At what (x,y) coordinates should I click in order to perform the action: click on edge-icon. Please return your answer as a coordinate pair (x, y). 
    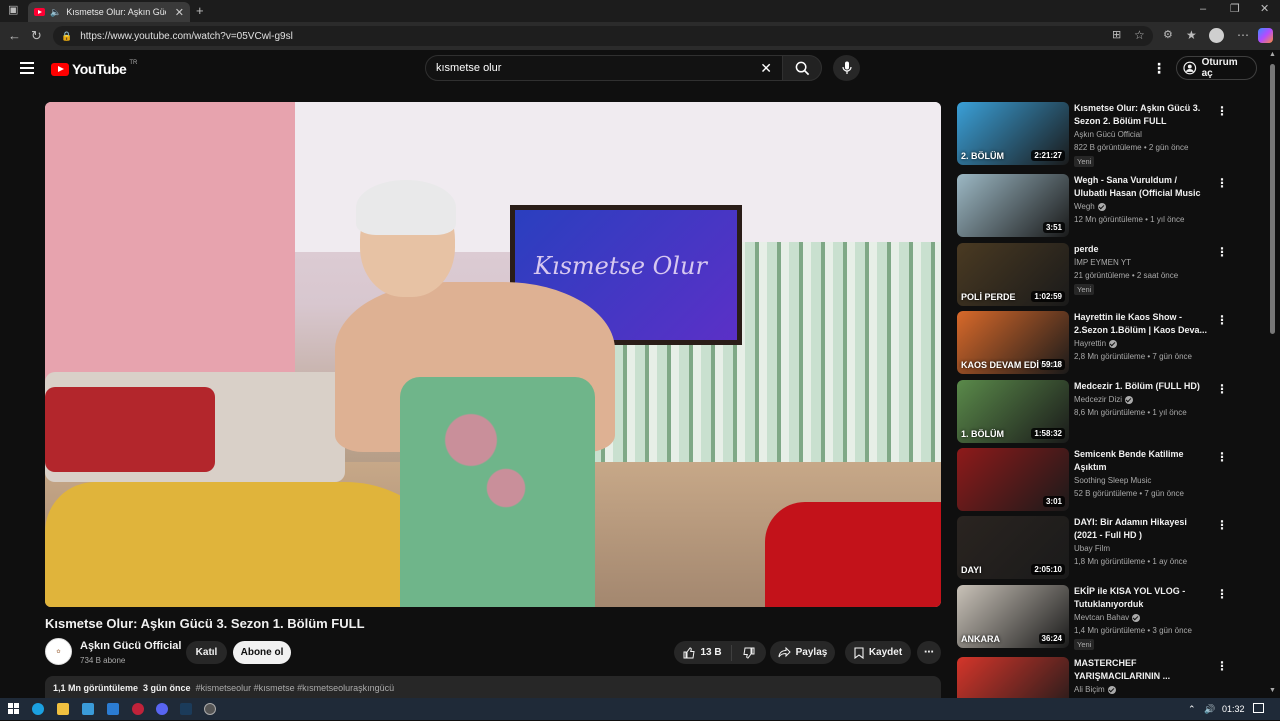
    Looking at the image, I should click on (38, 709).